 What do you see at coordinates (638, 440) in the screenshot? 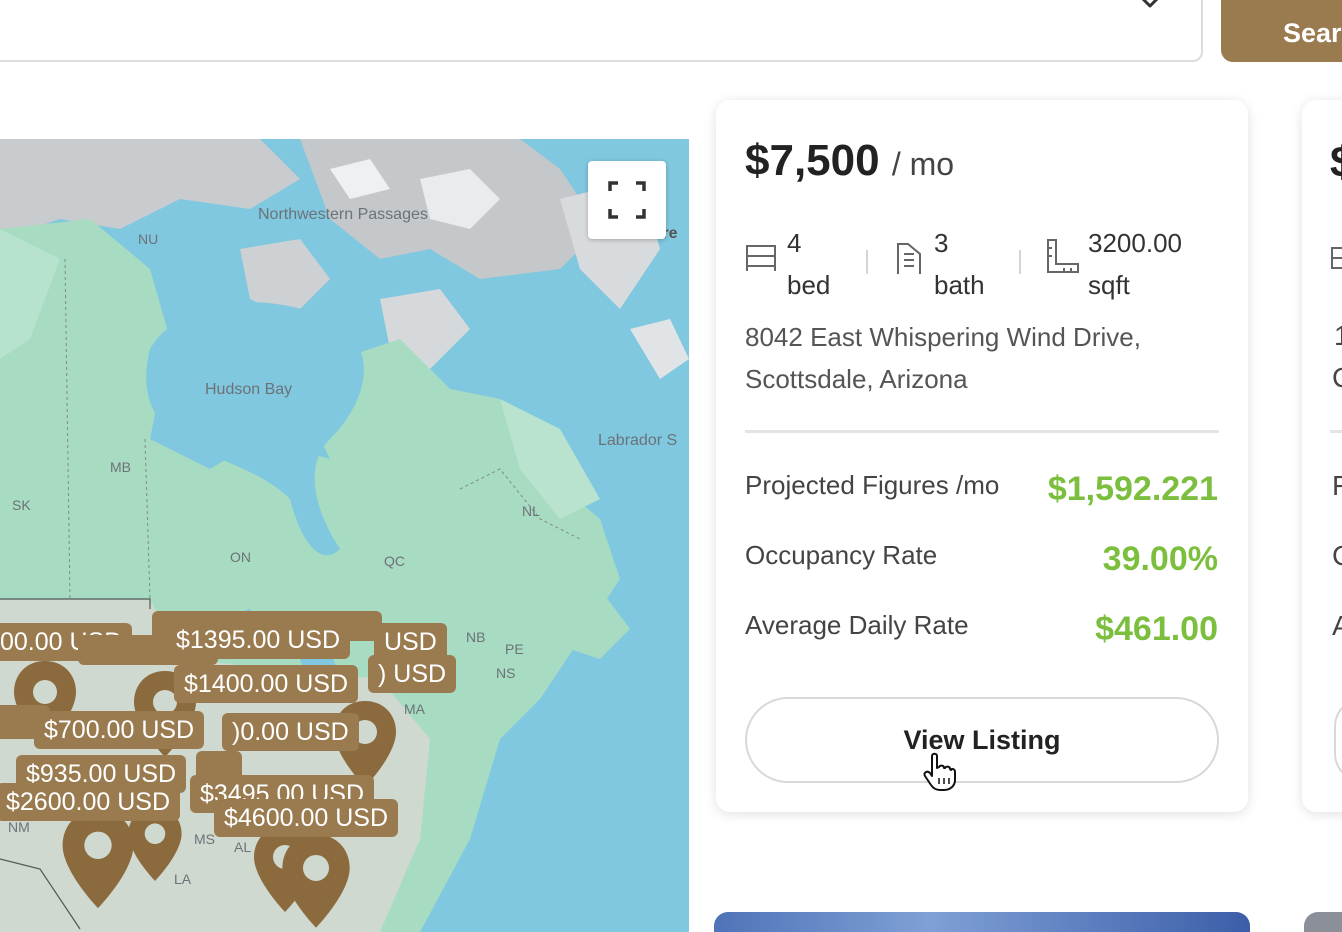
I see `map-label-labrador: Labrador S` at bounding box center [638, 440].